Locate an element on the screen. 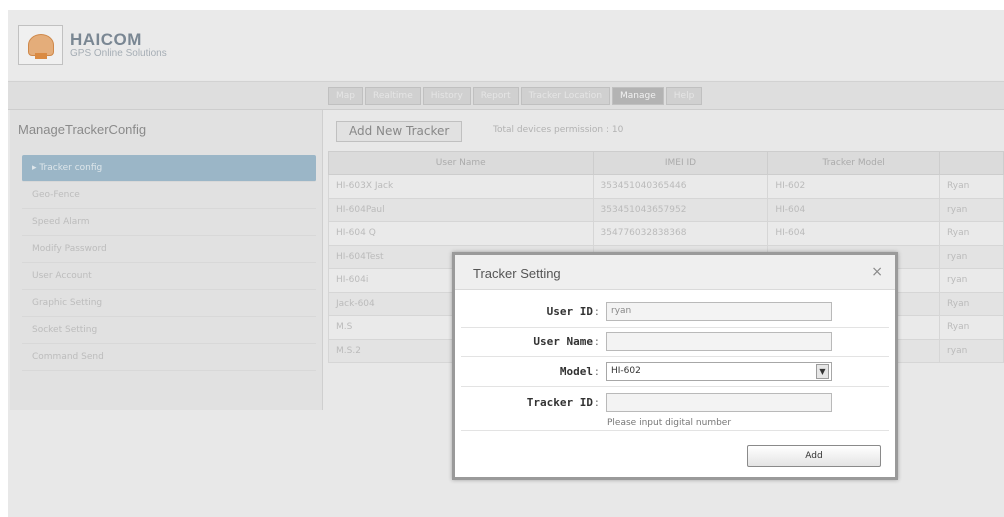 Image resolution: width=1004 pixels, height=517 pixels. user-name-field is located at coordinates (719, 341).